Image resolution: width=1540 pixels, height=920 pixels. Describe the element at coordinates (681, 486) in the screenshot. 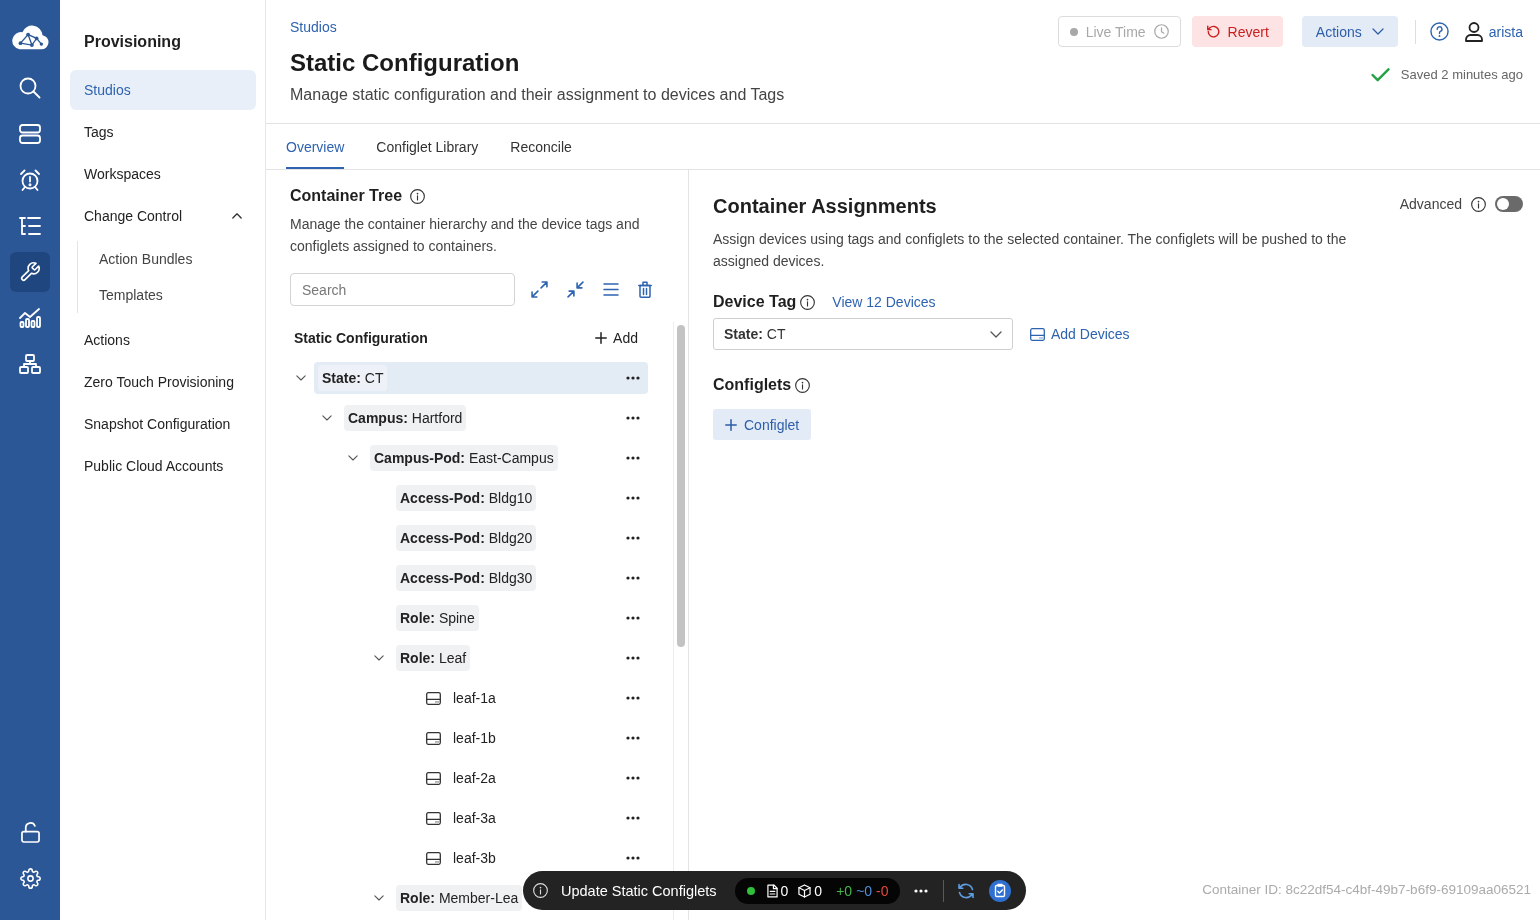

I see `scrollbar-thumb` at that location.